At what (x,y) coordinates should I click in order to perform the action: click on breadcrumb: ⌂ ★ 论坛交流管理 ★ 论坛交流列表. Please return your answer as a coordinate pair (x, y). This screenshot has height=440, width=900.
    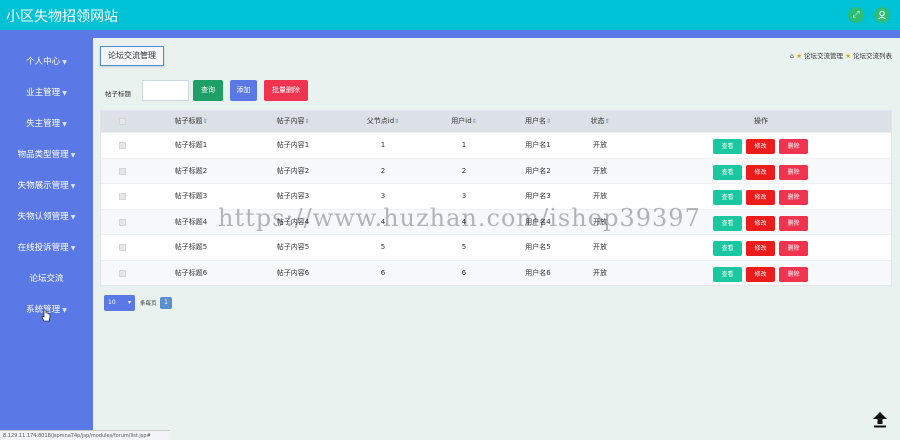
    Looking at the image, I should click on (841, 55).